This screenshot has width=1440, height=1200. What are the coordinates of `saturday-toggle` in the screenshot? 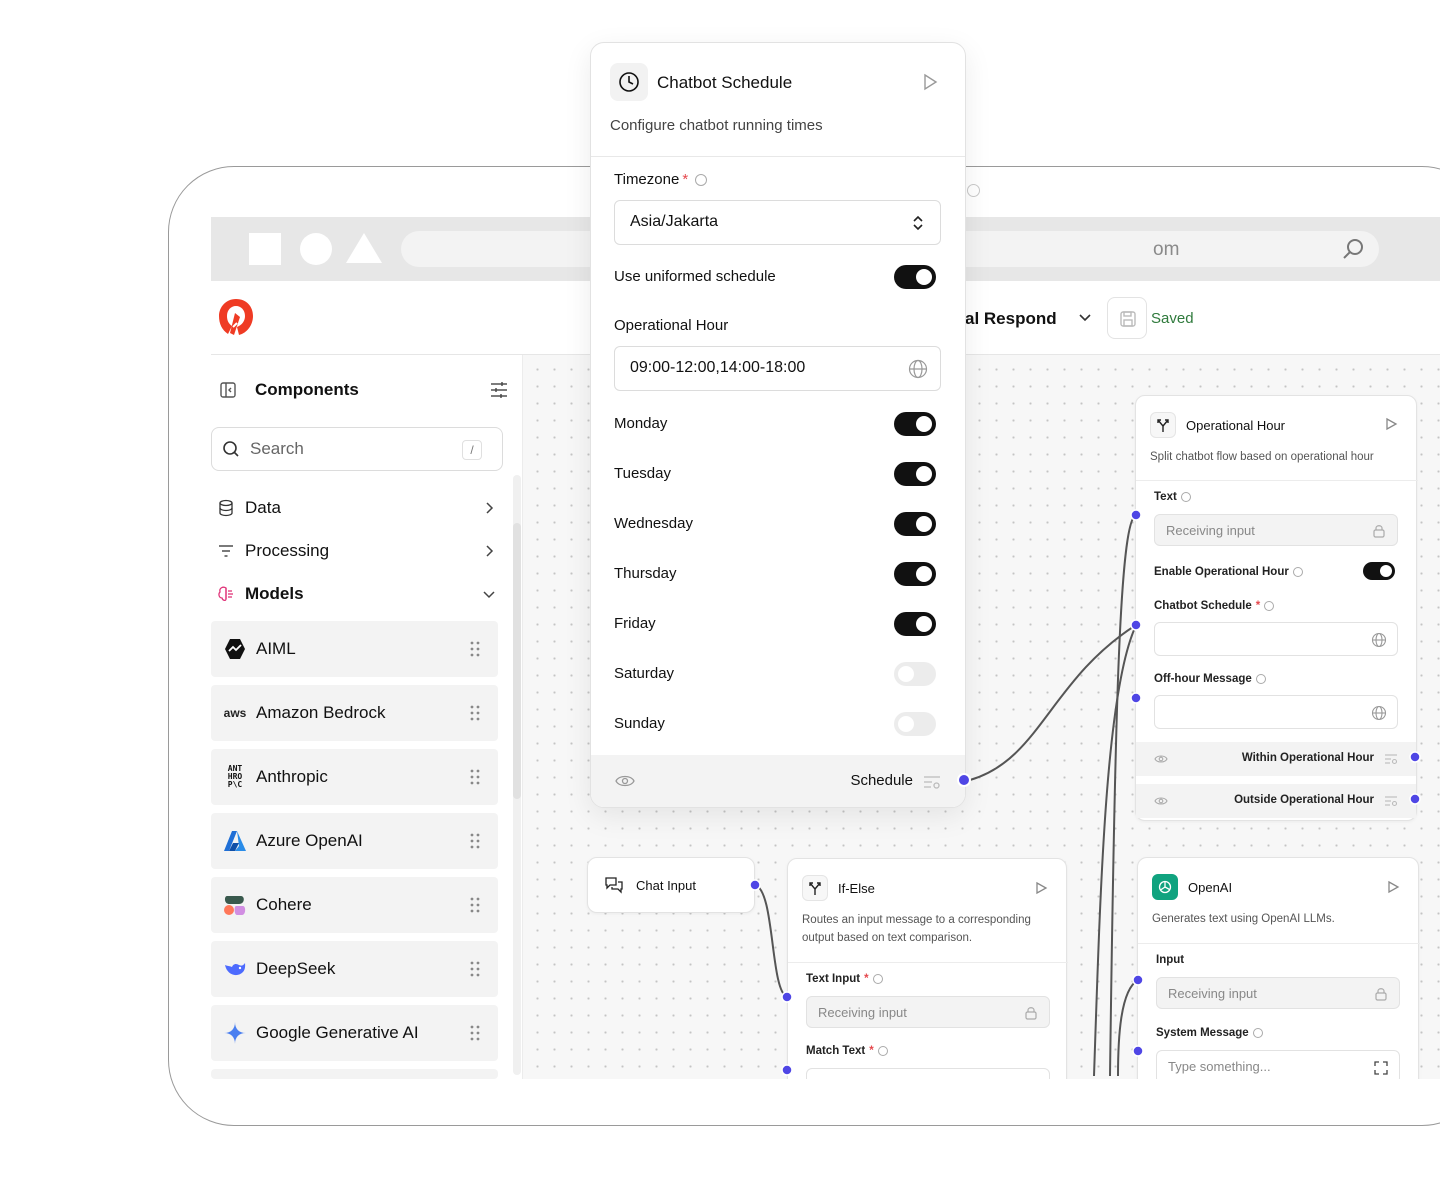 It's located at (915, 674).